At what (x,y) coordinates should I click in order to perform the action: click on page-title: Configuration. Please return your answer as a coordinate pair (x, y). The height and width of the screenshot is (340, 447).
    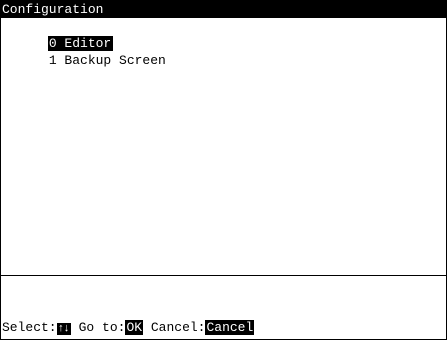
    Looking at the image, I should click on (223, 9).